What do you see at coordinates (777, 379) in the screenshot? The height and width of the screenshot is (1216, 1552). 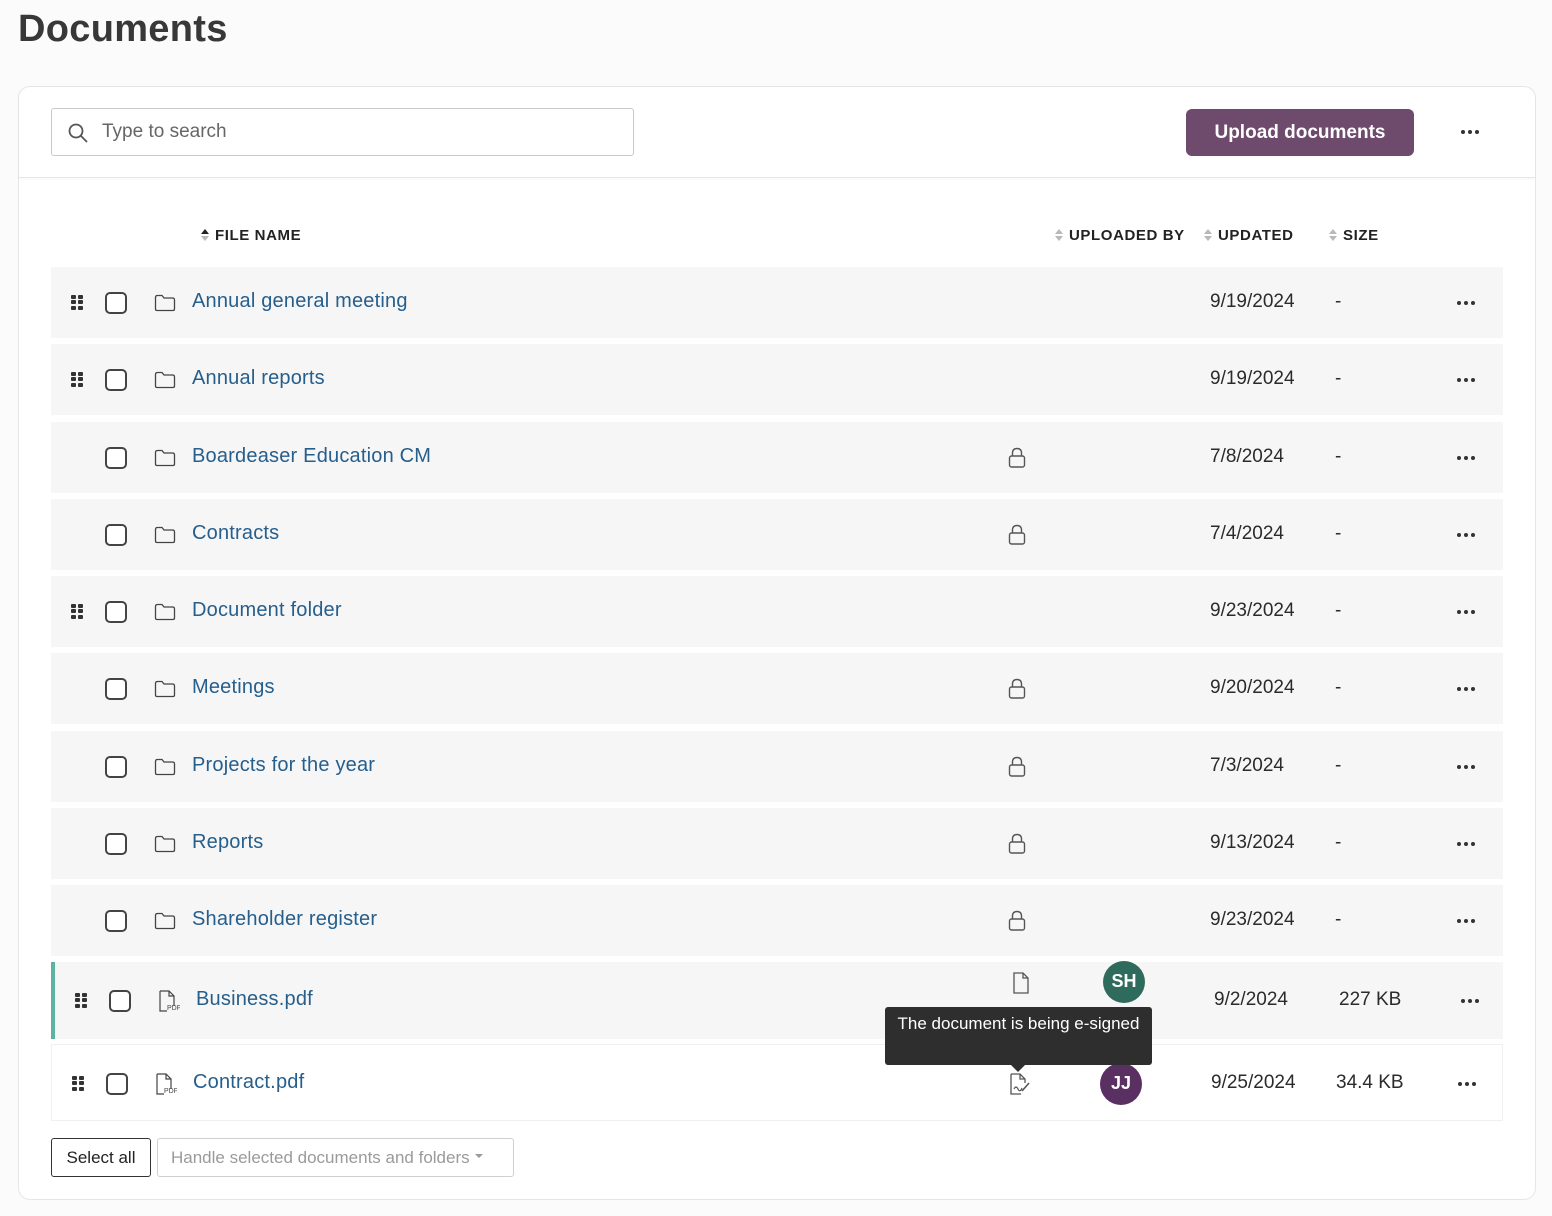 I see `table-row: Annual reports 9/19/2024 -` at bounding box center [777, 379].